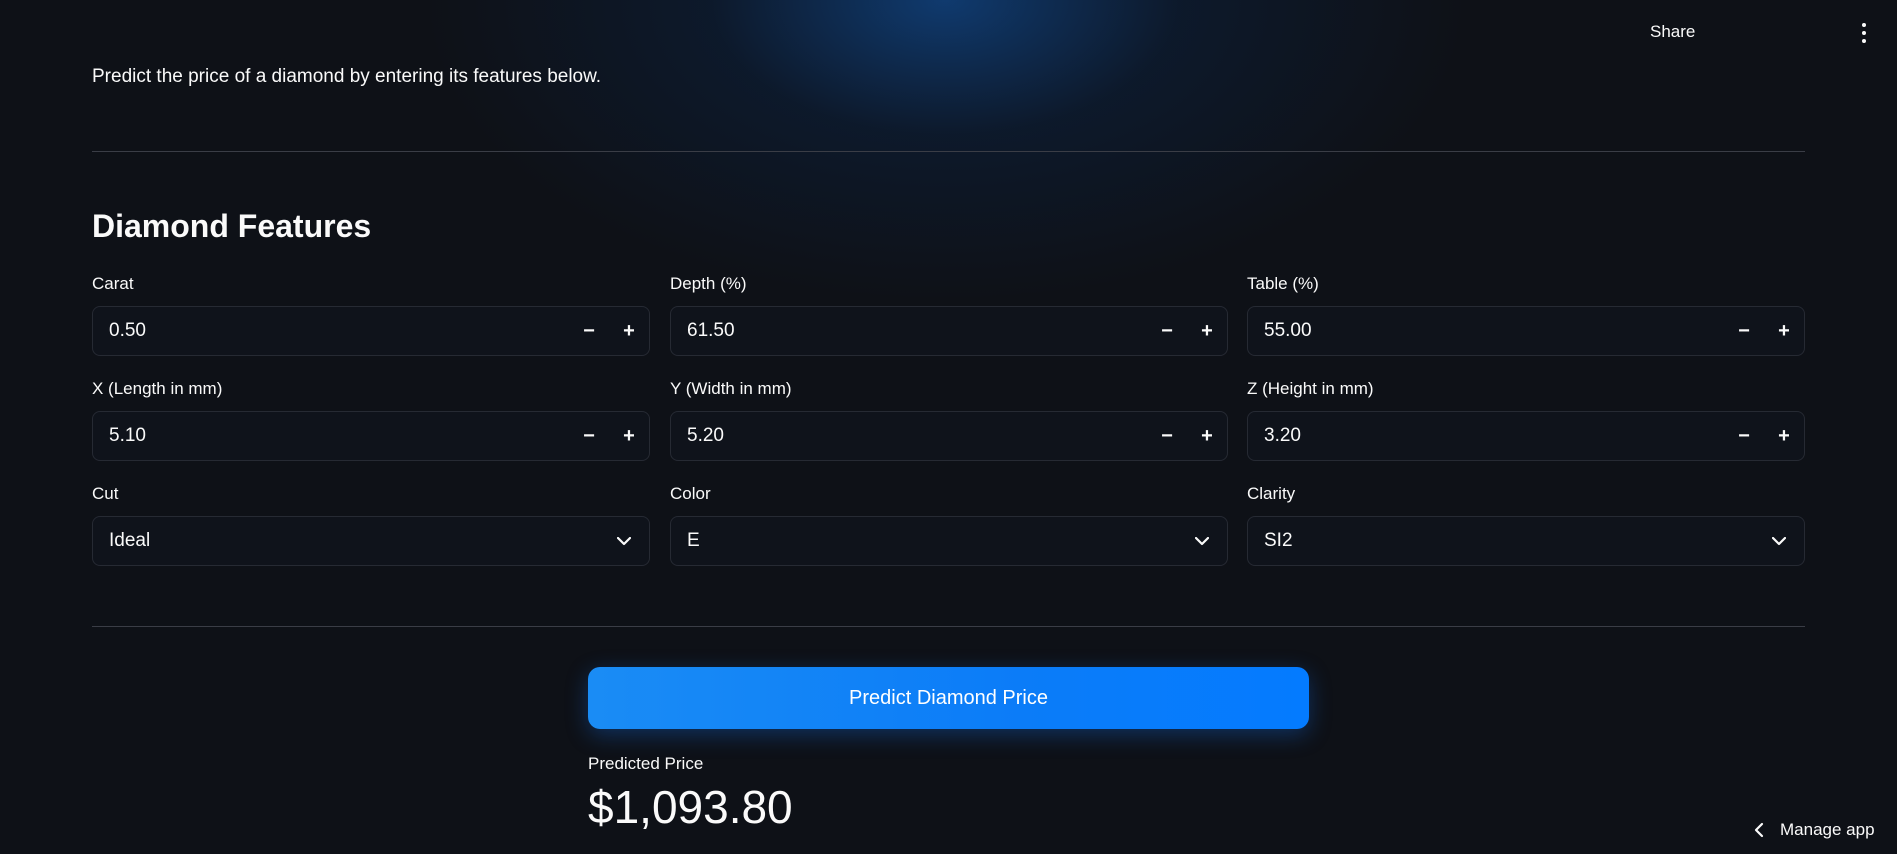 This screenshot has height=854, width=1897. I want to click on x-input-box: 5.10 − +, so click(371, 436).